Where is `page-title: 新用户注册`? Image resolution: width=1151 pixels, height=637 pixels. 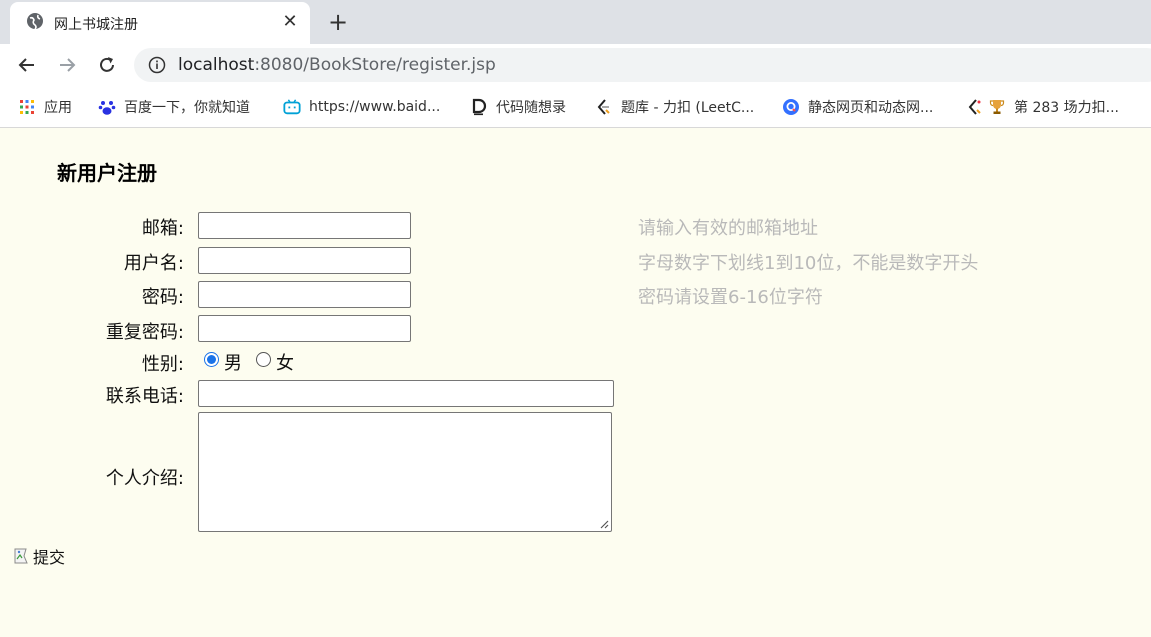
page-title: 新用户注册 is located at coordinates (107, 173).